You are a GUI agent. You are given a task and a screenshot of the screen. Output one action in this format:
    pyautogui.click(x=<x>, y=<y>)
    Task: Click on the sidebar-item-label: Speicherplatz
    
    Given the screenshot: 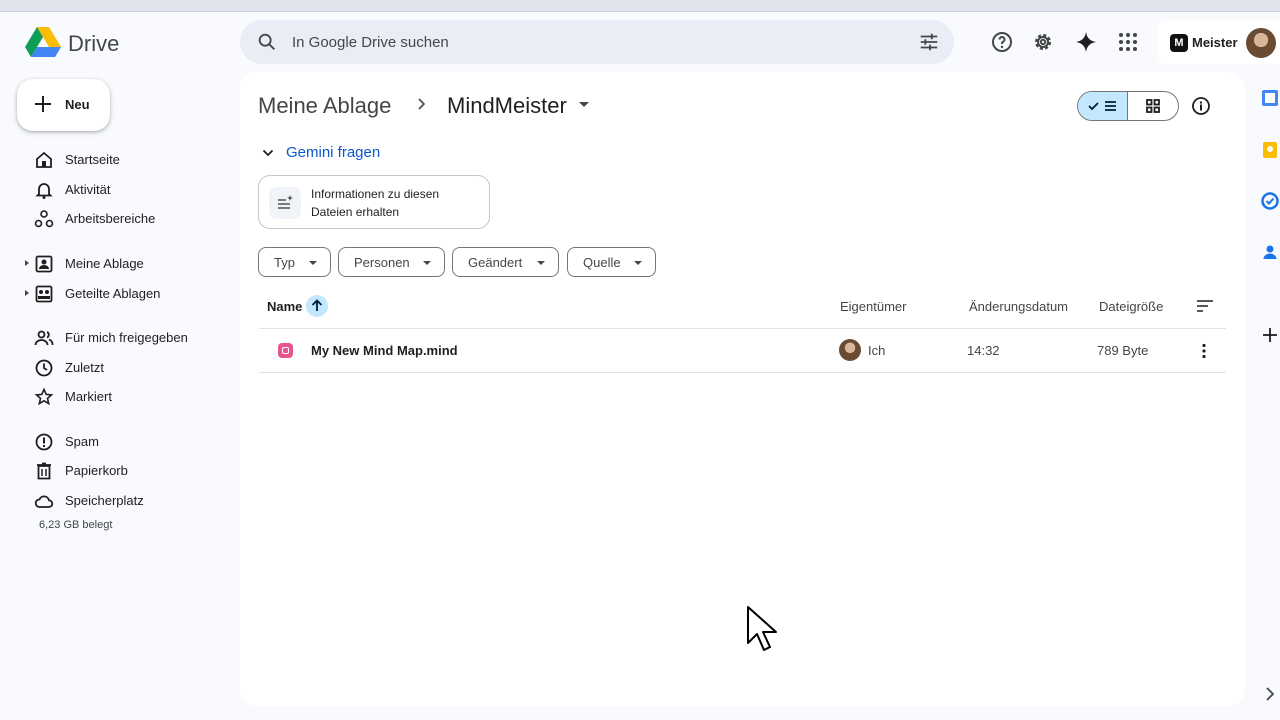 What is the action you would take?
    pyautogui.click(x=104, y=500)
    